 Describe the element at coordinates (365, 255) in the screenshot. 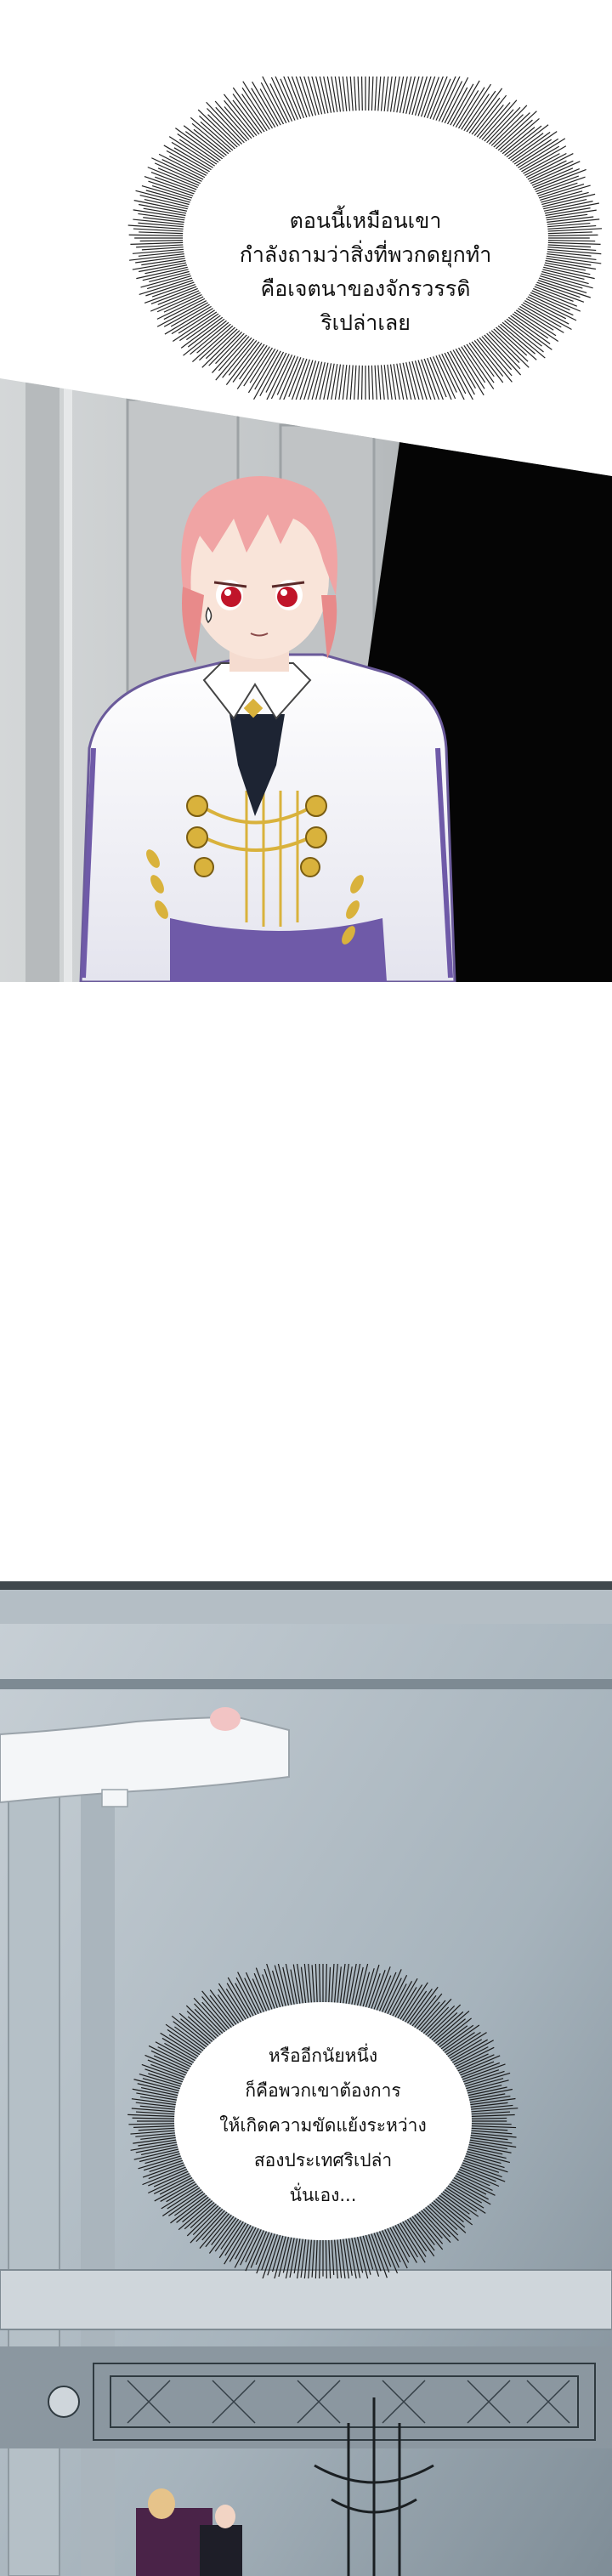

I see `bubble-line: กำลังถามว่าสิ่งที่พวกดยุกทำ` at that location.